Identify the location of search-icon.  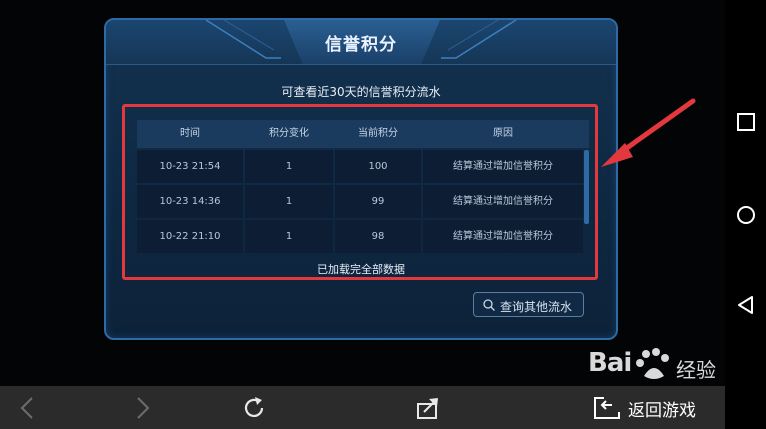
(489, 305).